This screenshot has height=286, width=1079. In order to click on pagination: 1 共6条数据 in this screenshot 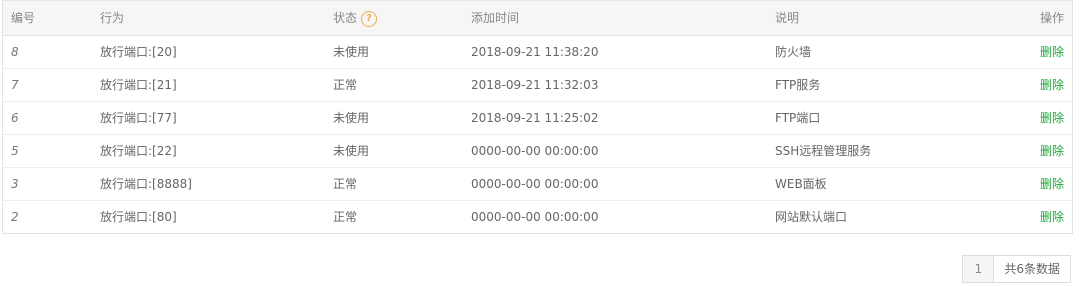, I will do `click(1016, 269)`.